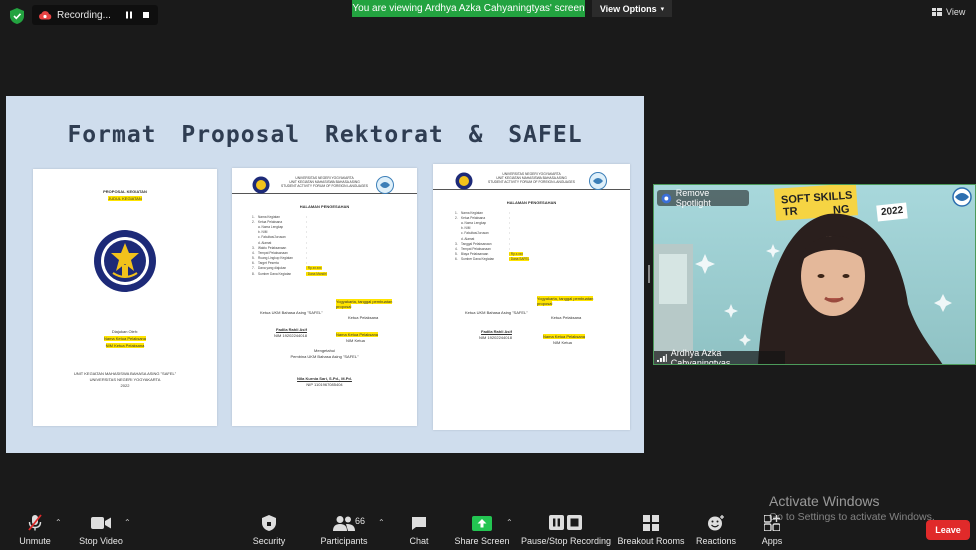  I want to click on cover-diajukan: Diajukan Oleh:, so click(125, 331).